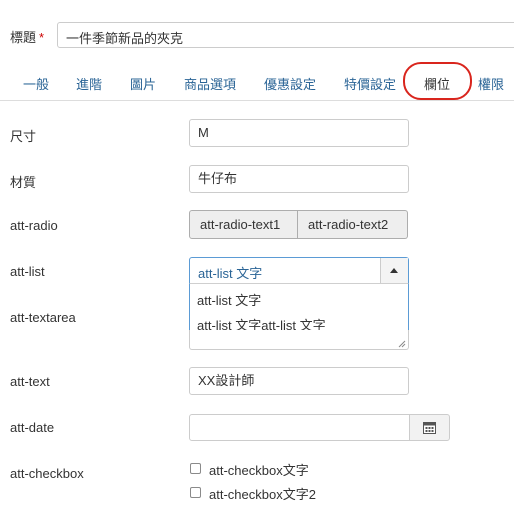 This screenshot has height=506, width=514. I want to click on active-tab-highlight, so click(437, 81).